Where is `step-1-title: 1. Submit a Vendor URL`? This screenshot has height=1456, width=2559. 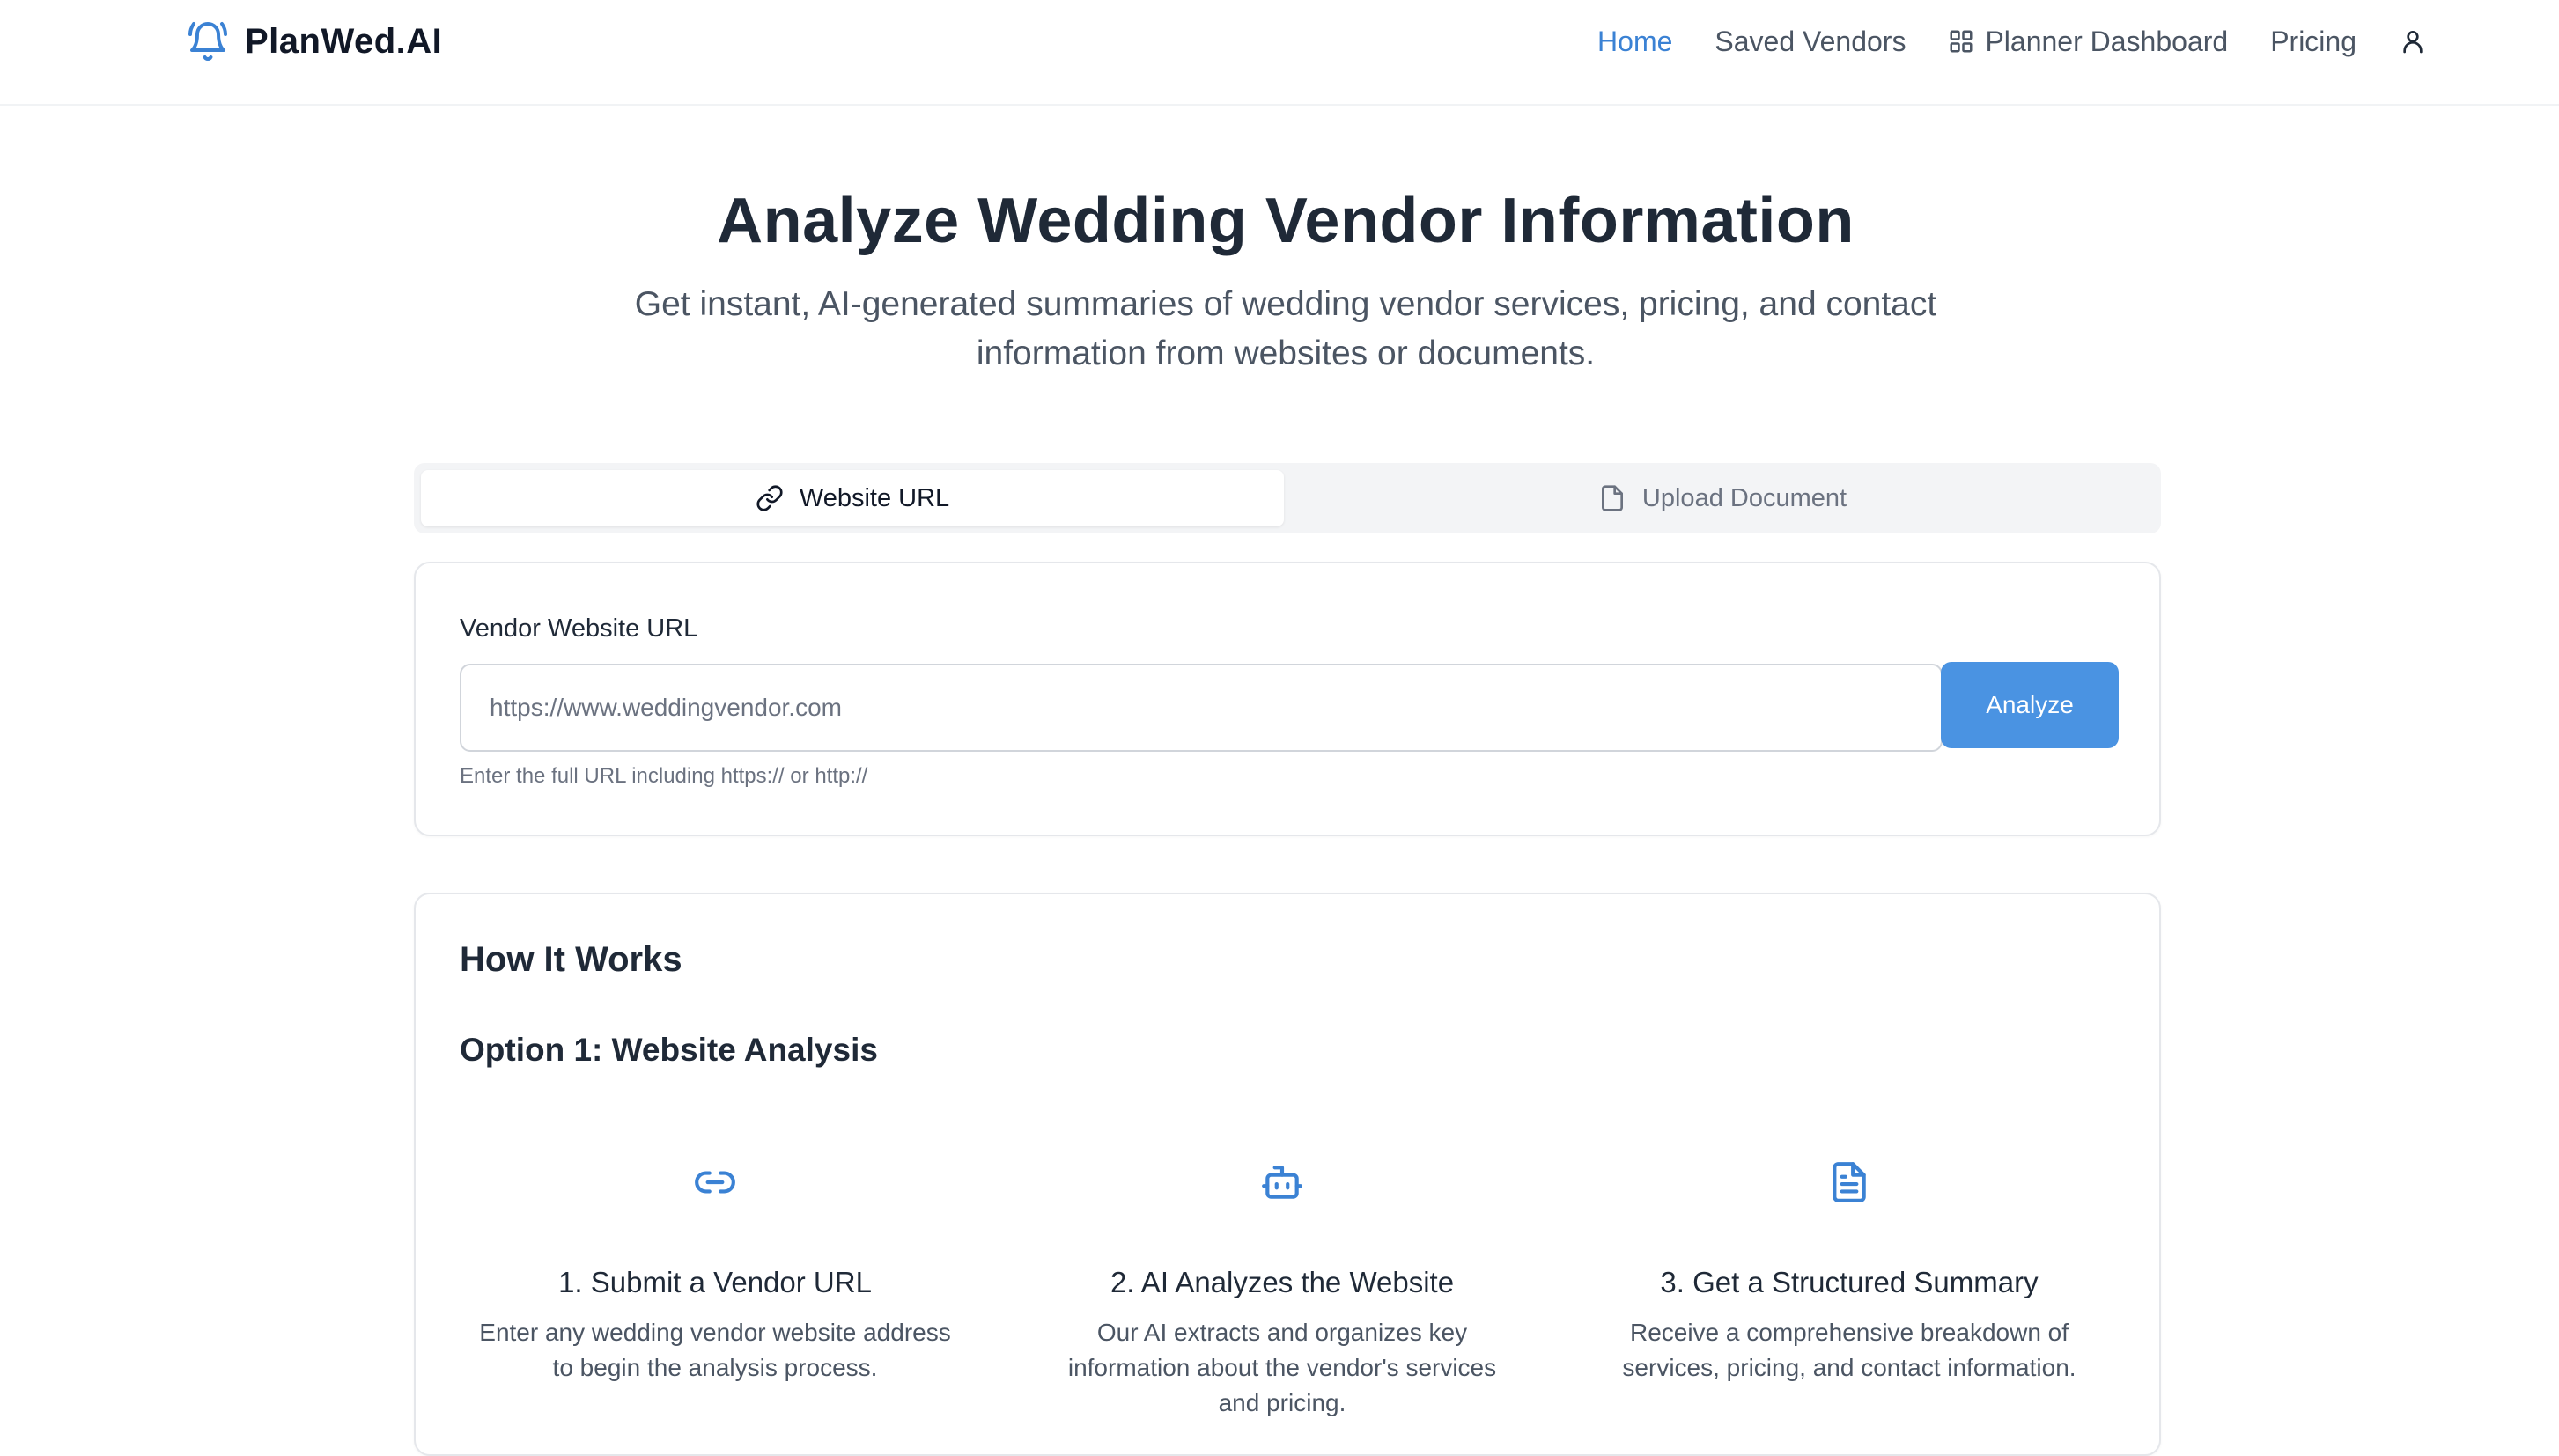
step-1-title: 1. Submit a Vendor URL is located at coordinates (715, 1282).